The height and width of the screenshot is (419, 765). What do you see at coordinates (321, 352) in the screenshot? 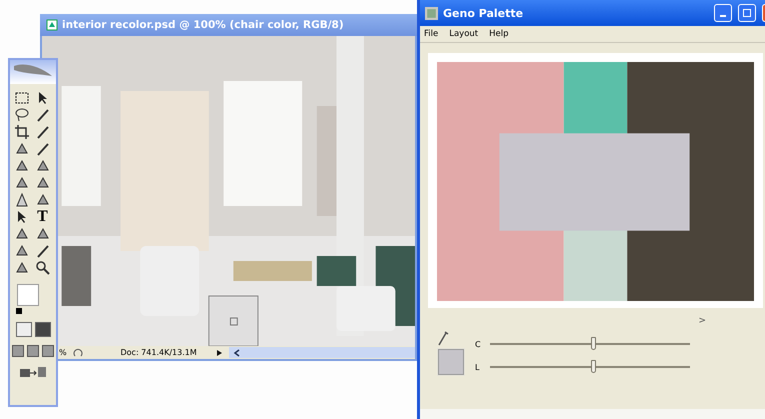
I see `horizontal-scrollbar` at bounding box center [321, 352].